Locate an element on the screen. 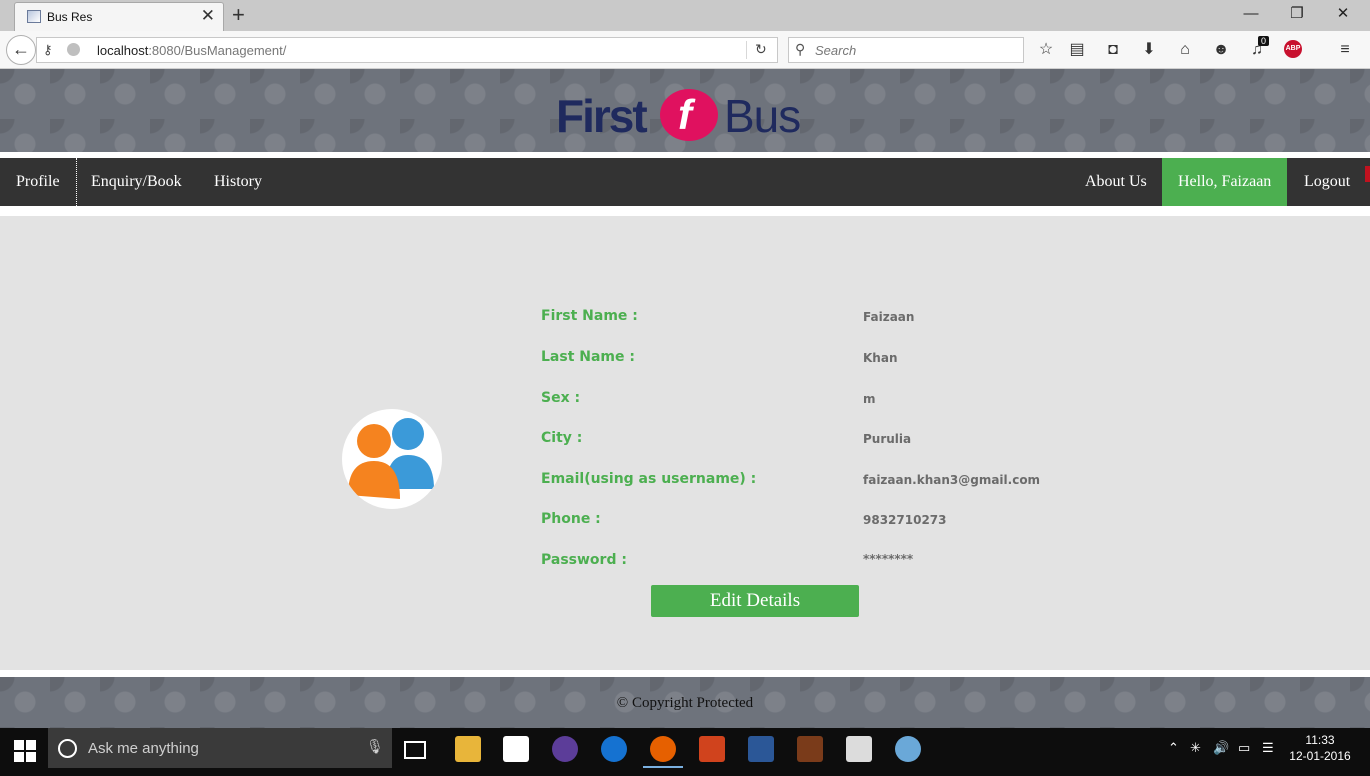 This screenshot has height=776, width=1370. key-icon: ⚷ is located at coordinates (48, 50).